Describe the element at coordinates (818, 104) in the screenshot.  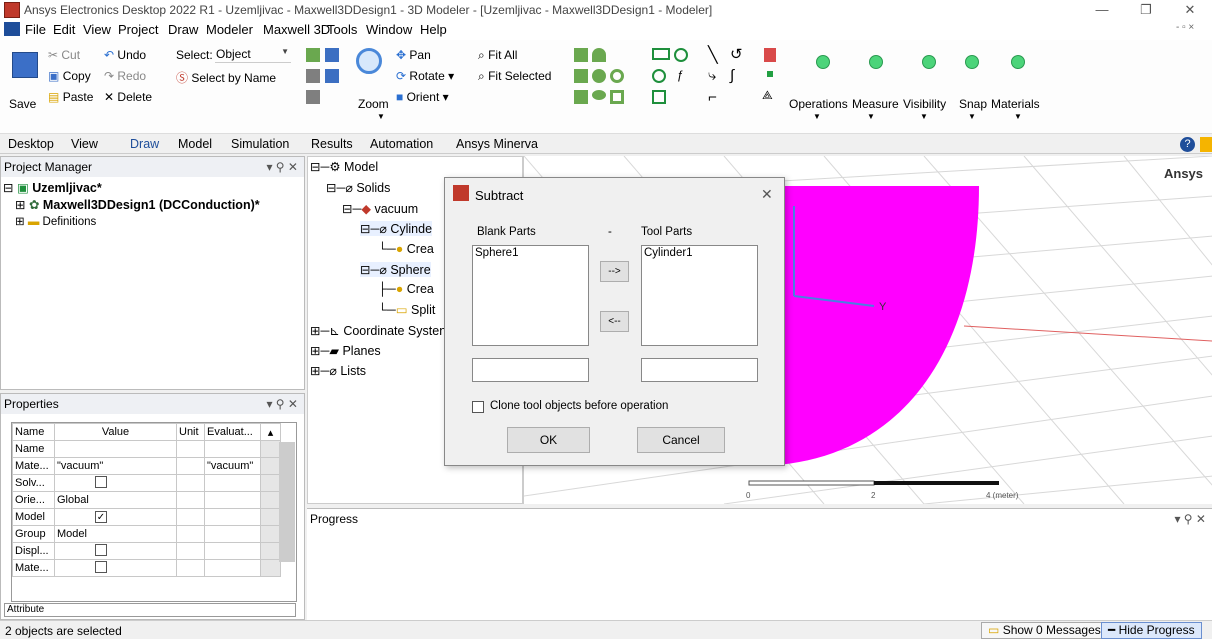
I see `operations-button: Operations` at that location.